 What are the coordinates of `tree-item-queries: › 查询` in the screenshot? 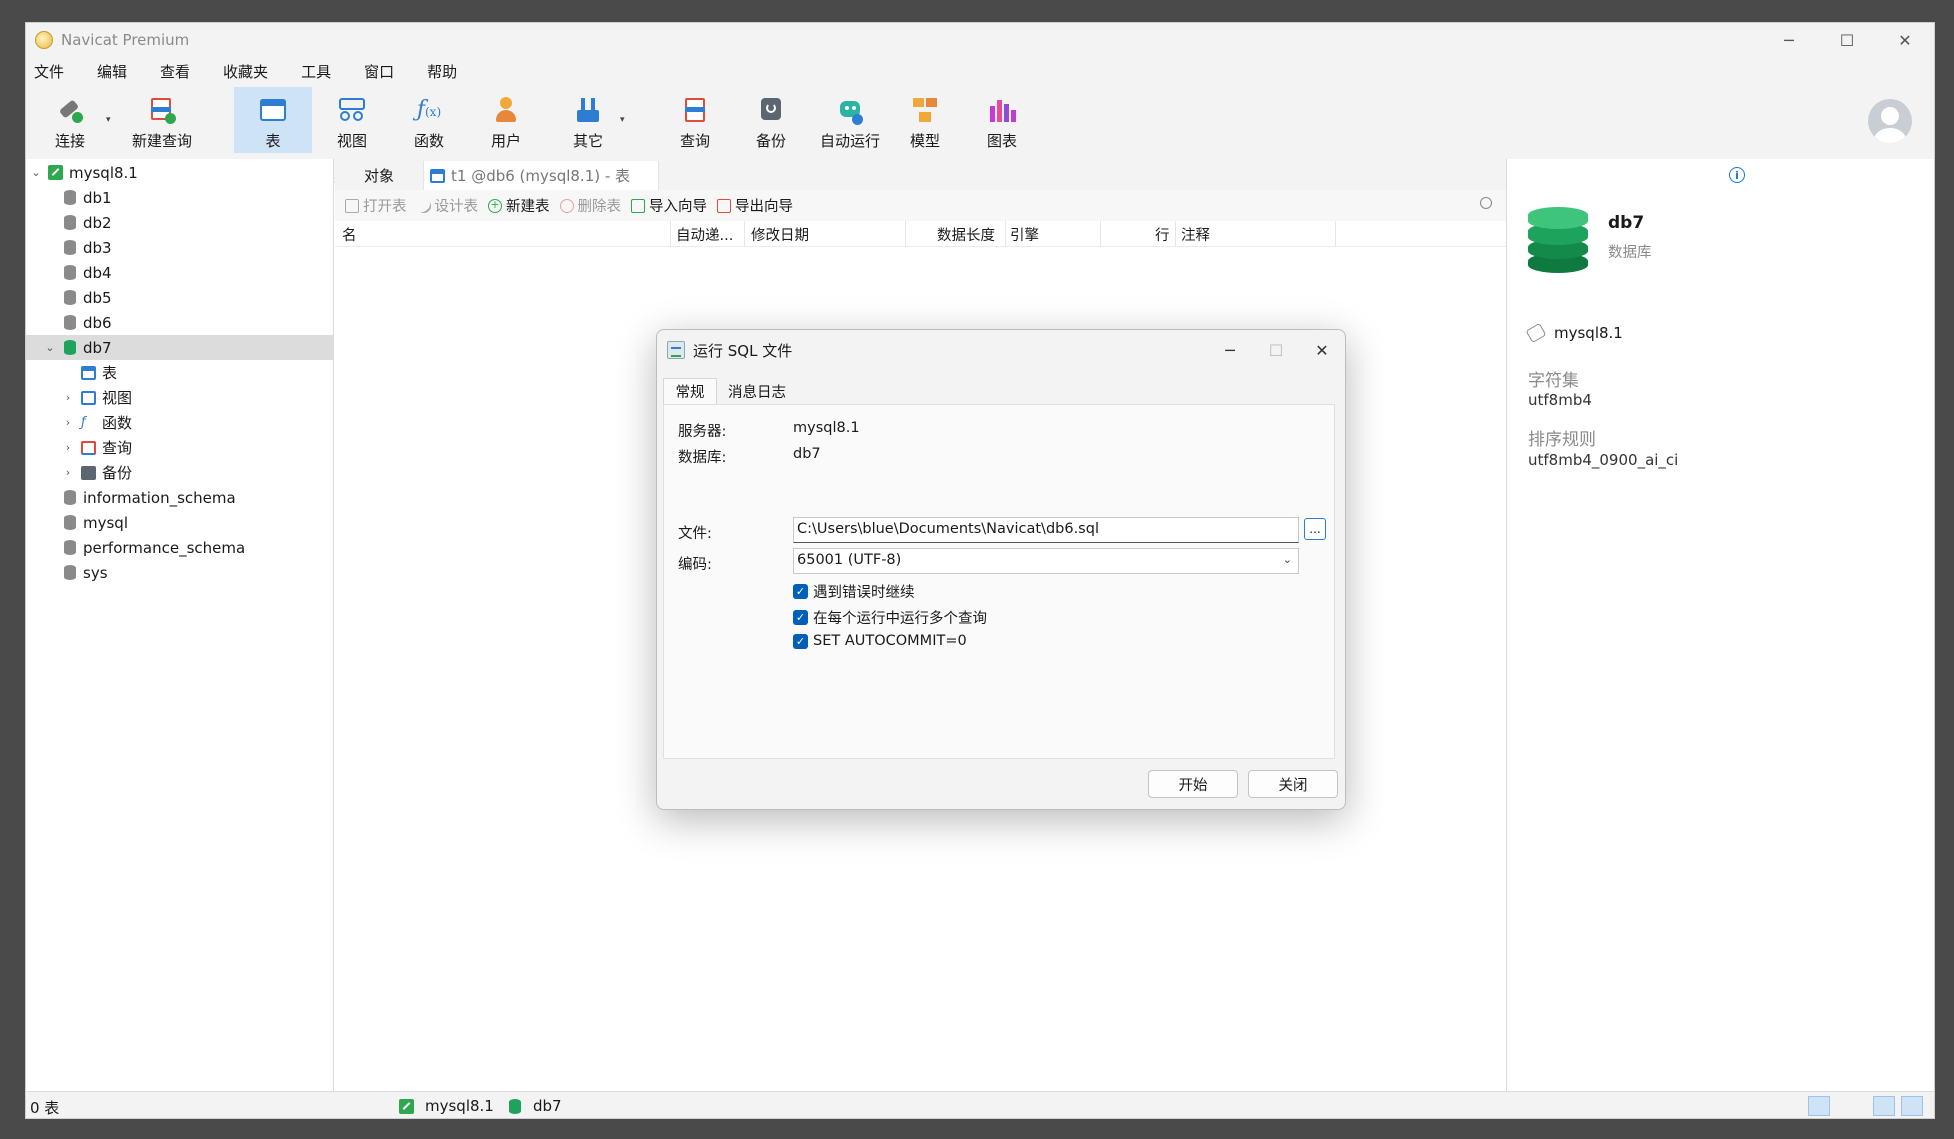 It's located at (180, 447).